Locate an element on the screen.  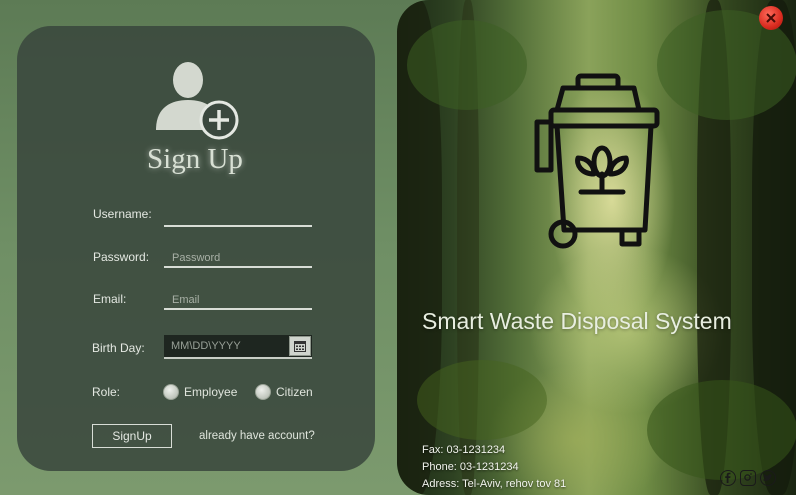
role-radio-employee is located at coordinates (171, 392).